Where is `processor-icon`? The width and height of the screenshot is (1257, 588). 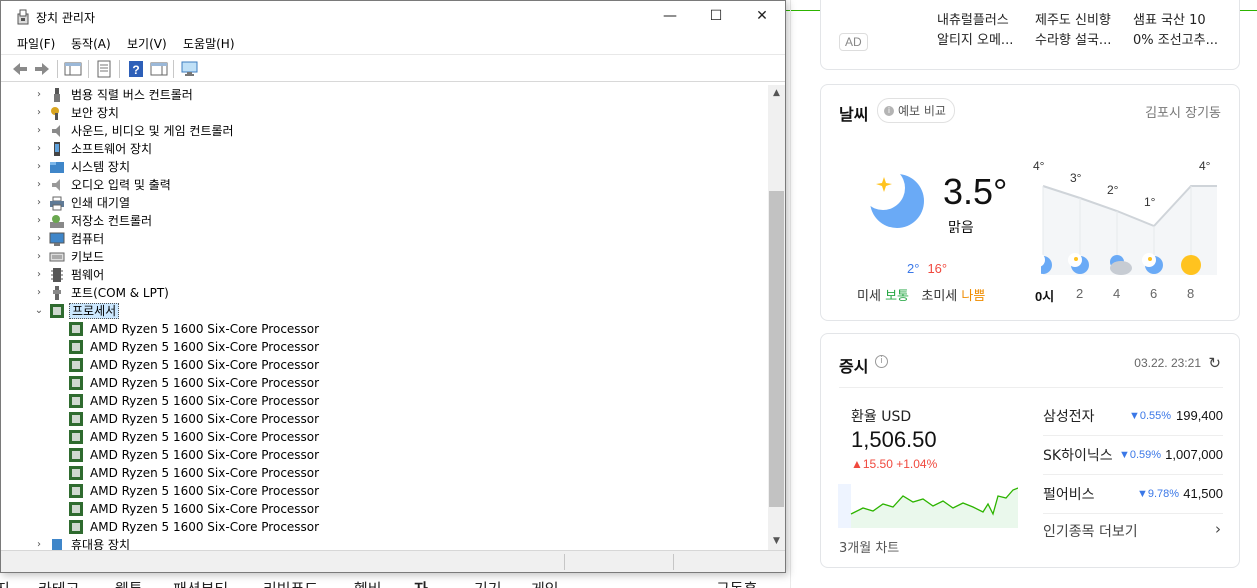 processor-icon is located at coordinates (76, 419).